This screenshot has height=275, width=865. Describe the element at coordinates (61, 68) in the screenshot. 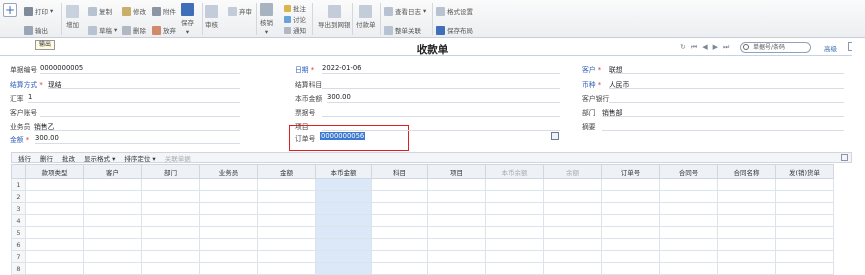

I see `doc-no-field: 0000000005` at that location.